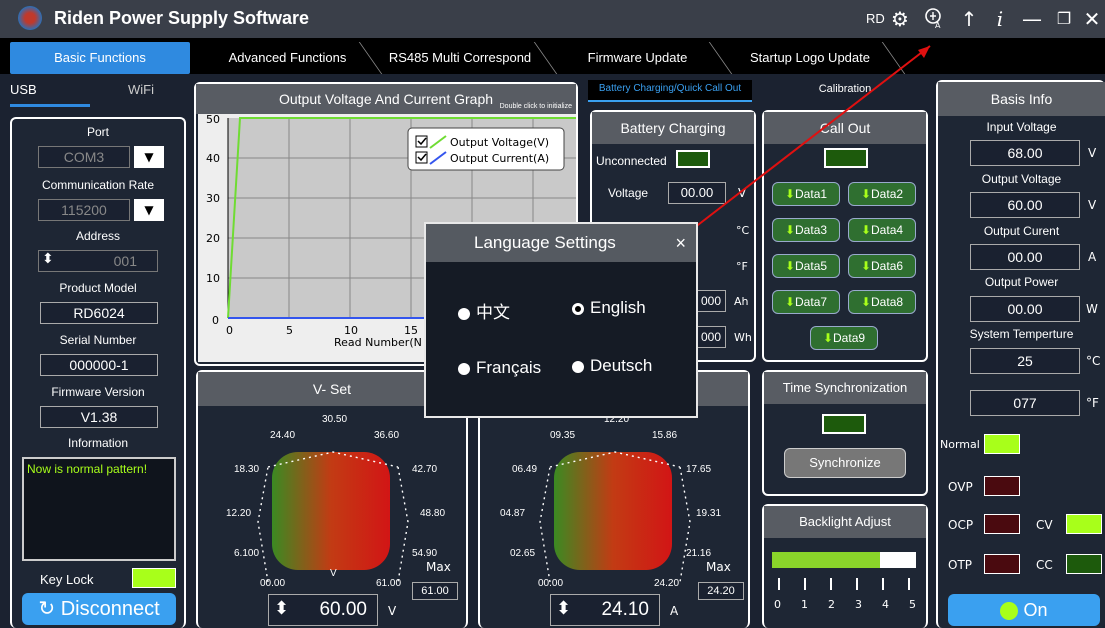  What do you see at coordinates (709, 513) in the screenshot?
I see `dial-label: 19.31` at bounding box center [709, 513].